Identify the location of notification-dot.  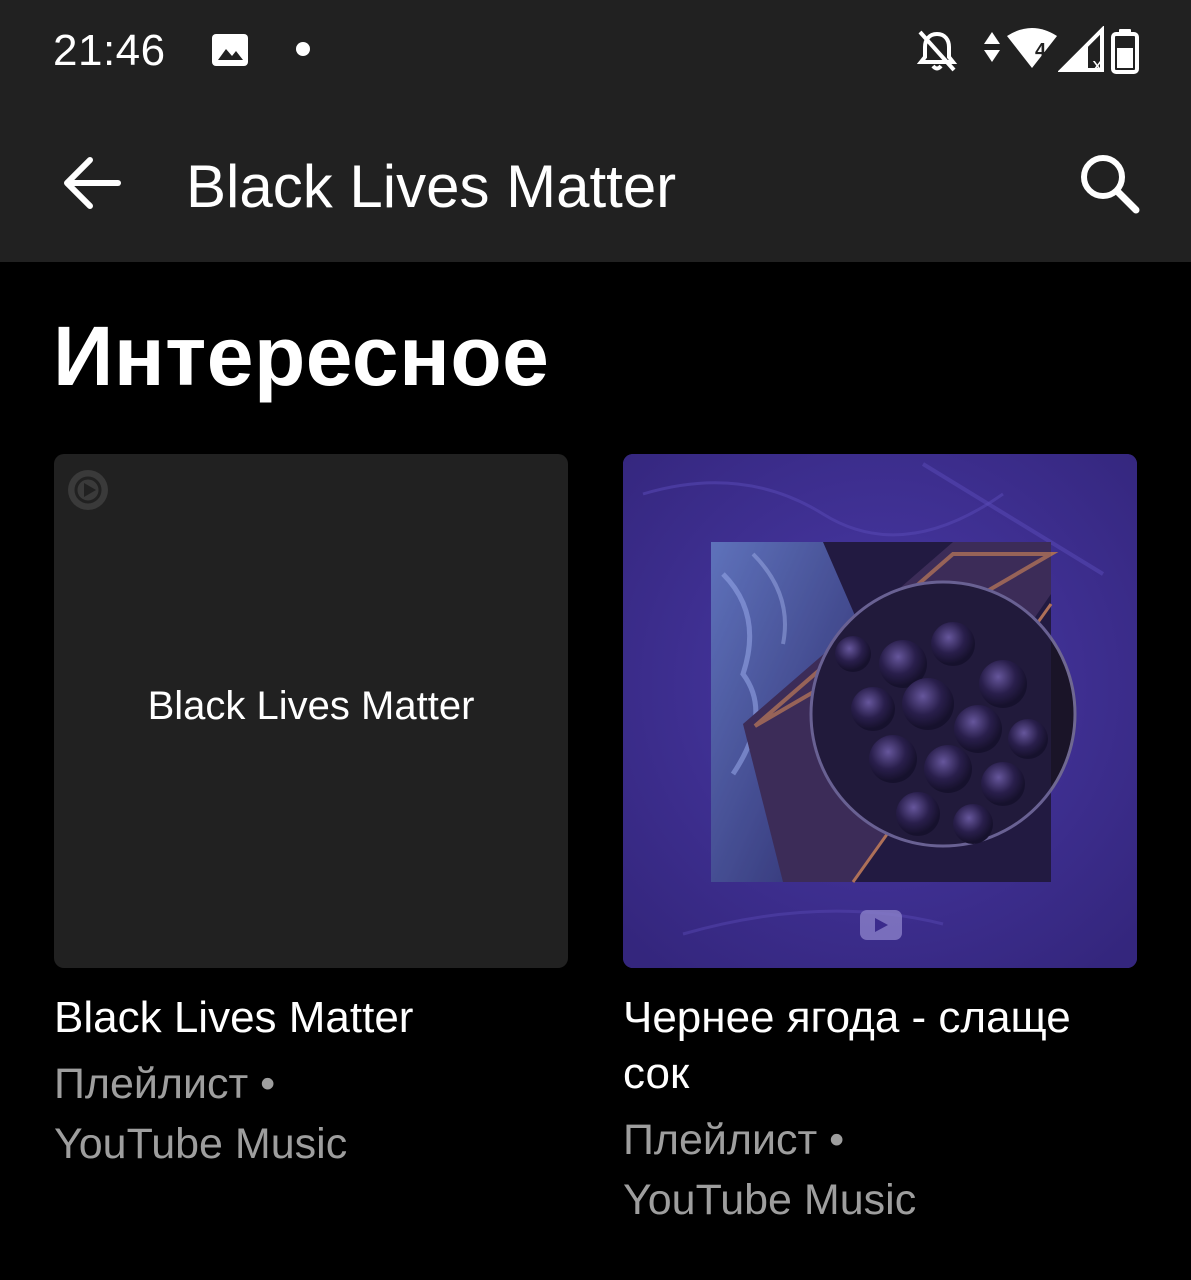
(303, 49).